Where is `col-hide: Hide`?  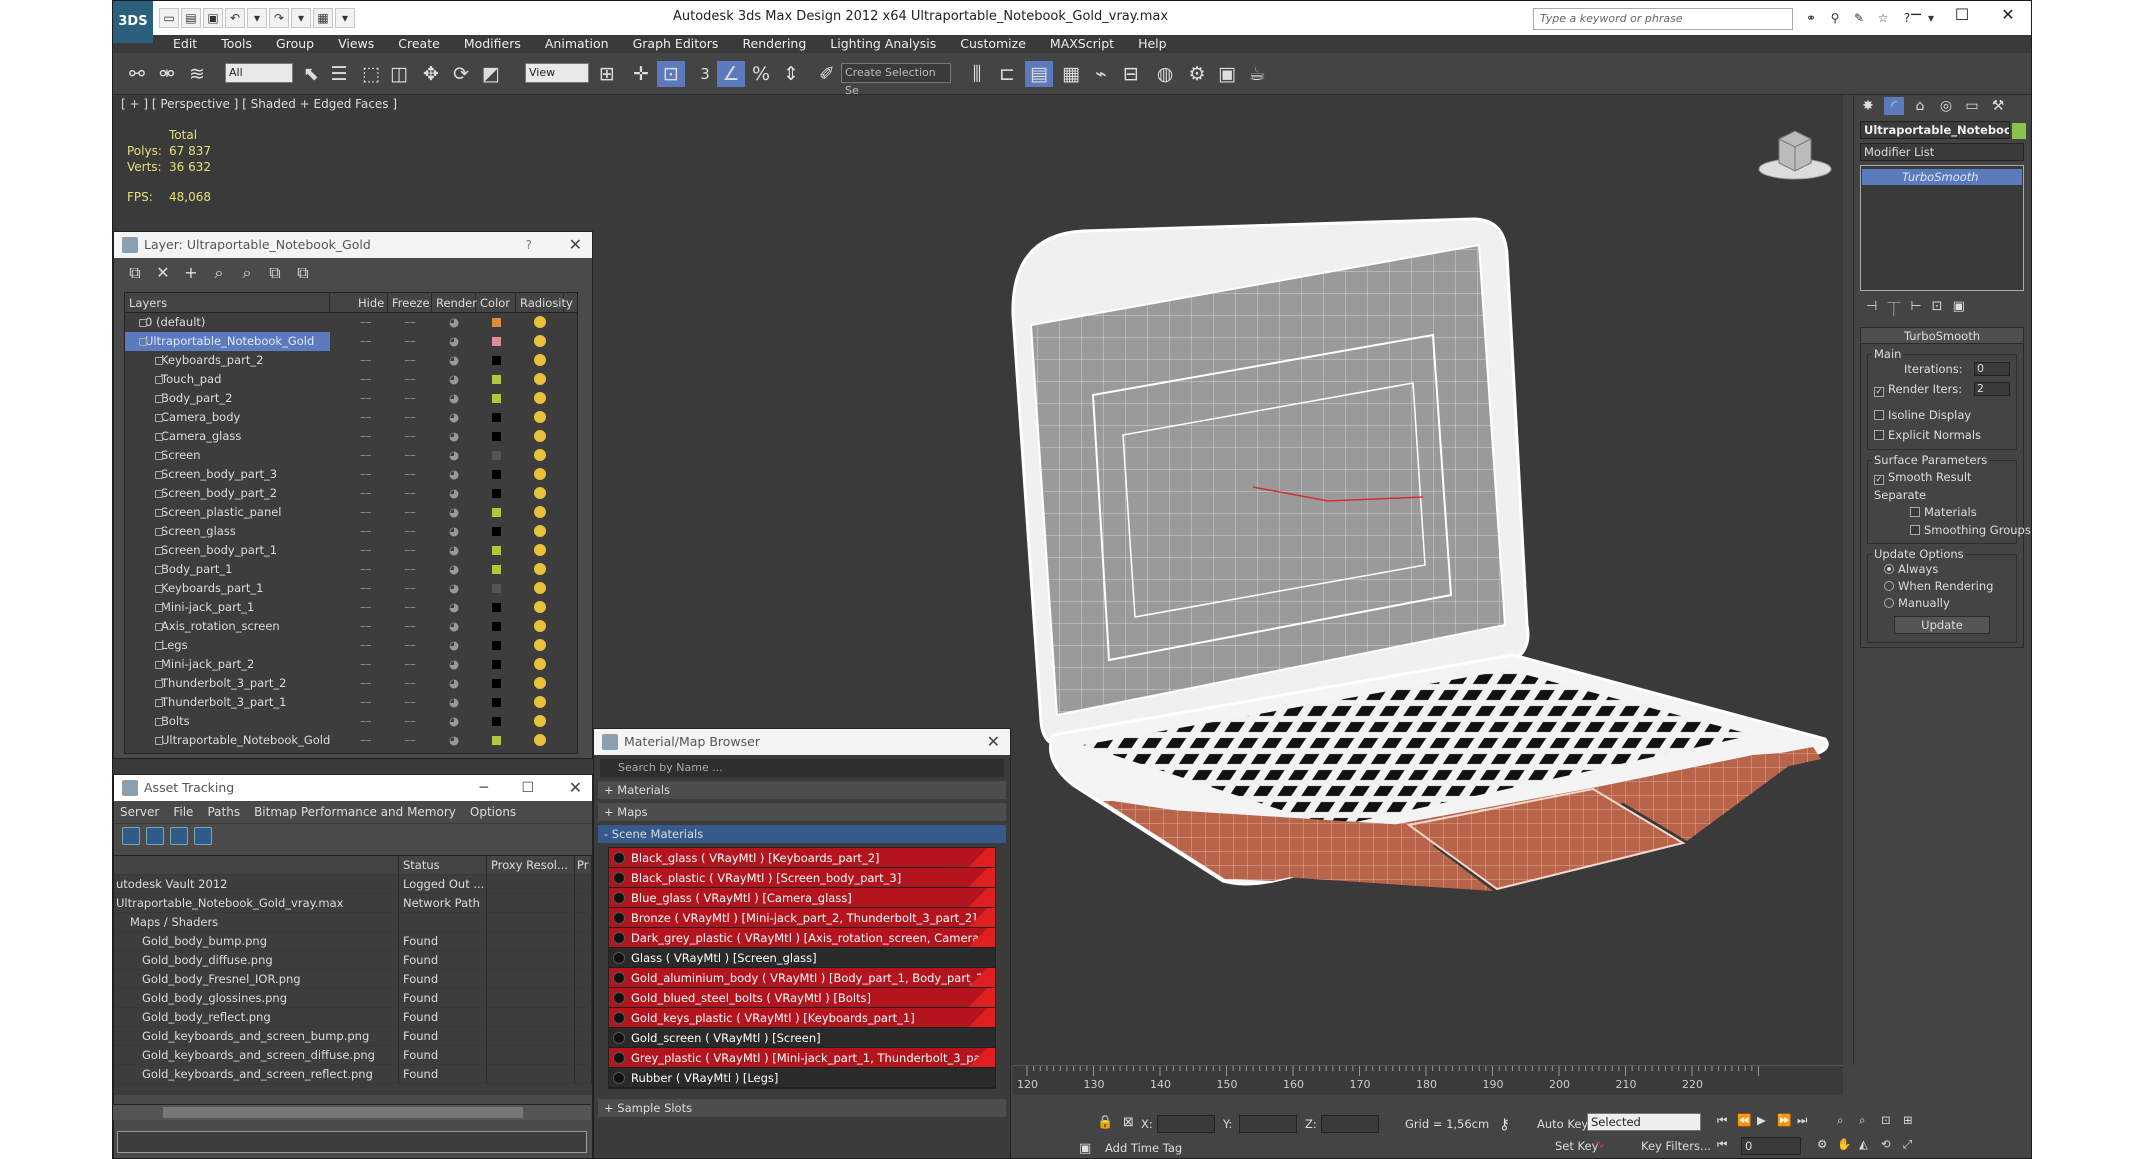 col-hide: Hide is located at coordinates (359, 302).